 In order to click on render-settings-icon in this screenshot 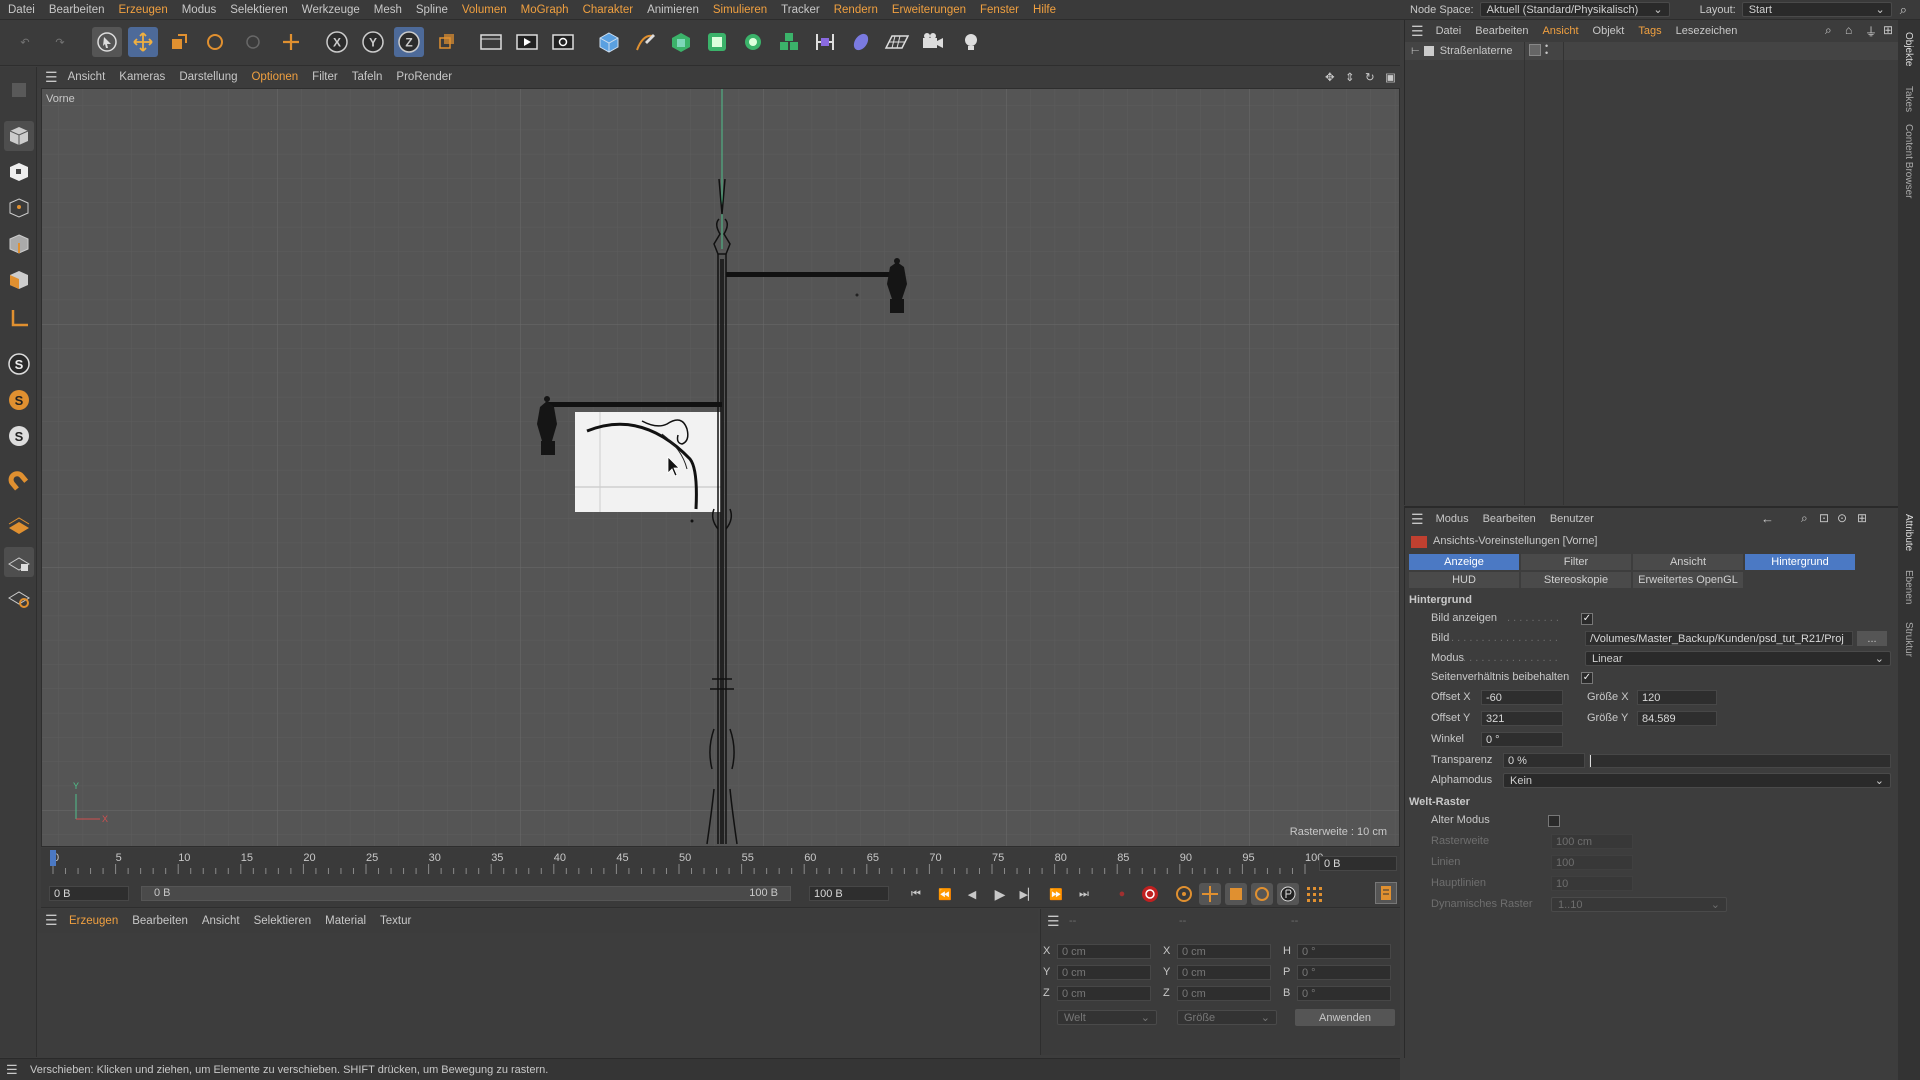, I will do `click(563, 42)`.